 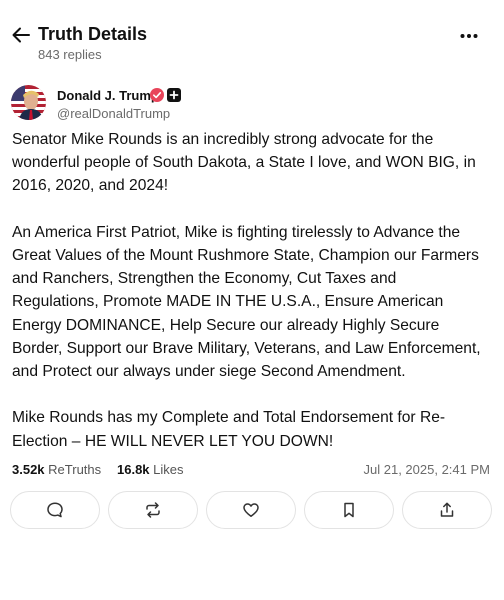 I want to click on share-button, so click(x=447, y=510).